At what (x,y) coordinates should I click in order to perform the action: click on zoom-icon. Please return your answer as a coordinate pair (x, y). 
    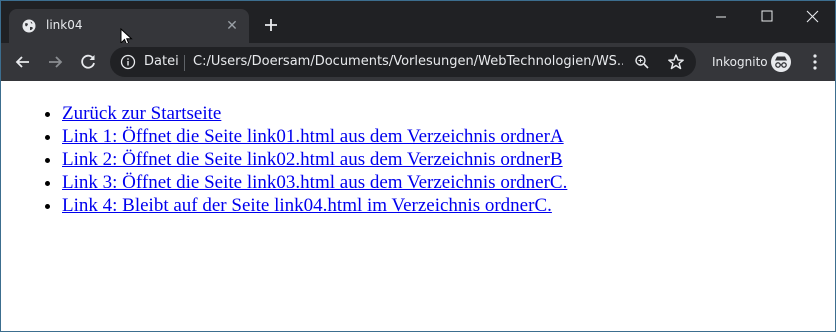
    Looking at the image, I should click on (642, 62).